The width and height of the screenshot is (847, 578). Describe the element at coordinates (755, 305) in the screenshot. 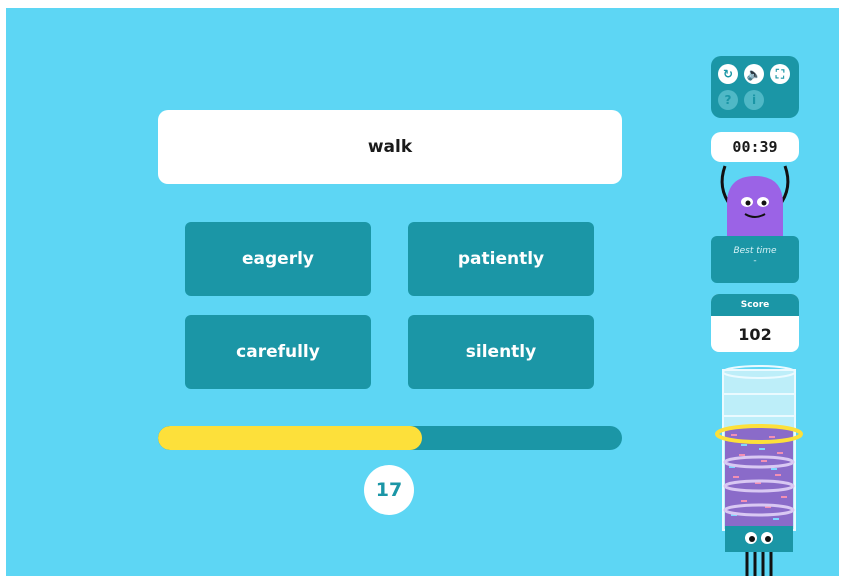

I see `score-label: Score` at that location.